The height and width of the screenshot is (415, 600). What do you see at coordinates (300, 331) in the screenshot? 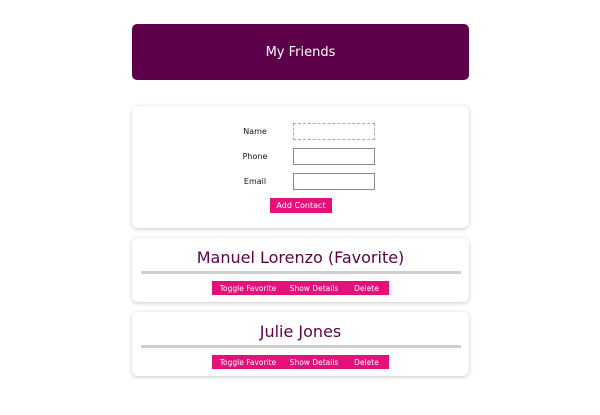
I see `contact-name: Julie Jones` at bounding box center [300, 331].